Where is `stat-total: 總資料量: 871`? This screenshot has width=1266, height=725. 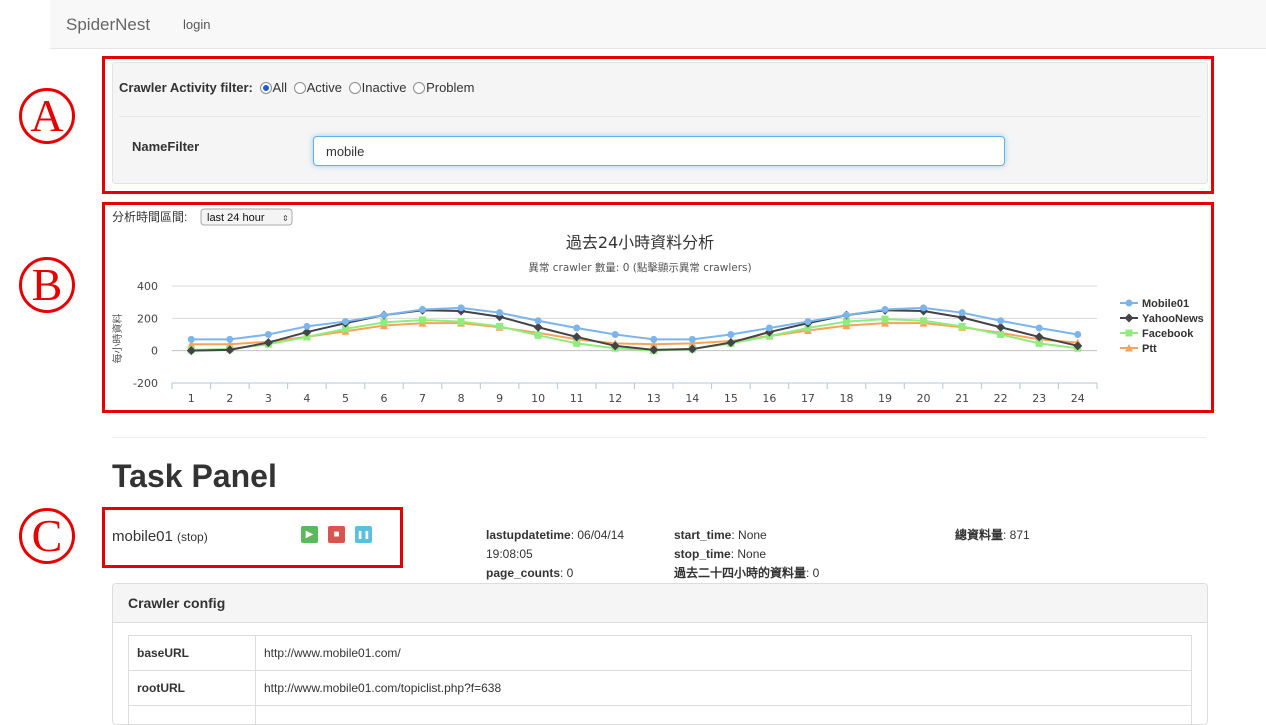 stat-total: 總資料量: 871 is located at coordinates (992, 535).